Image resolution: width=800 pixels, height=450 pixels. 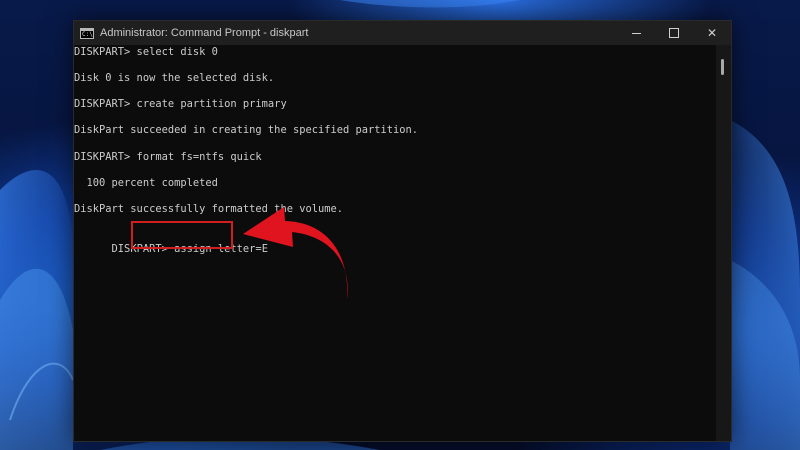 I want to click on red-arrow-icon, so click(x=295, y=253).